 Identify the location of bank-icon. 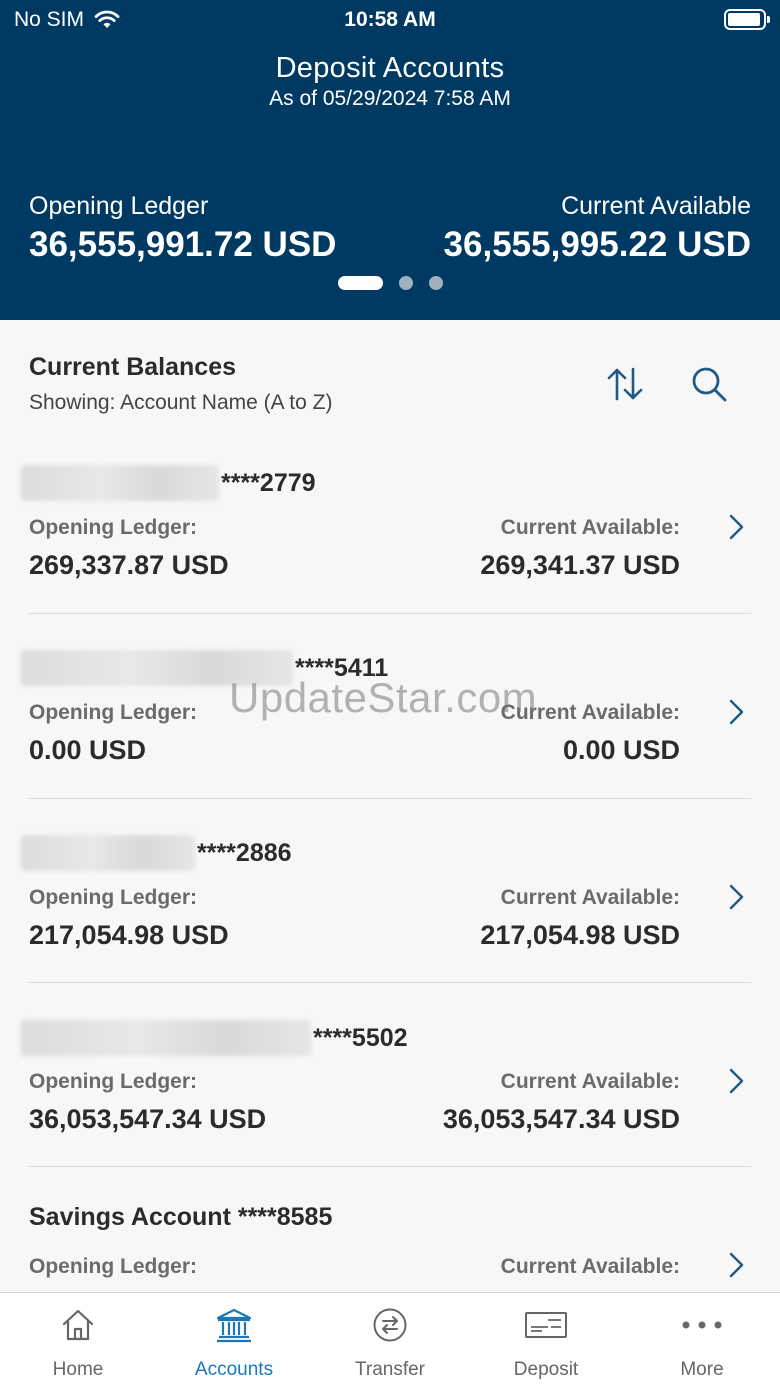
(234, 1325).